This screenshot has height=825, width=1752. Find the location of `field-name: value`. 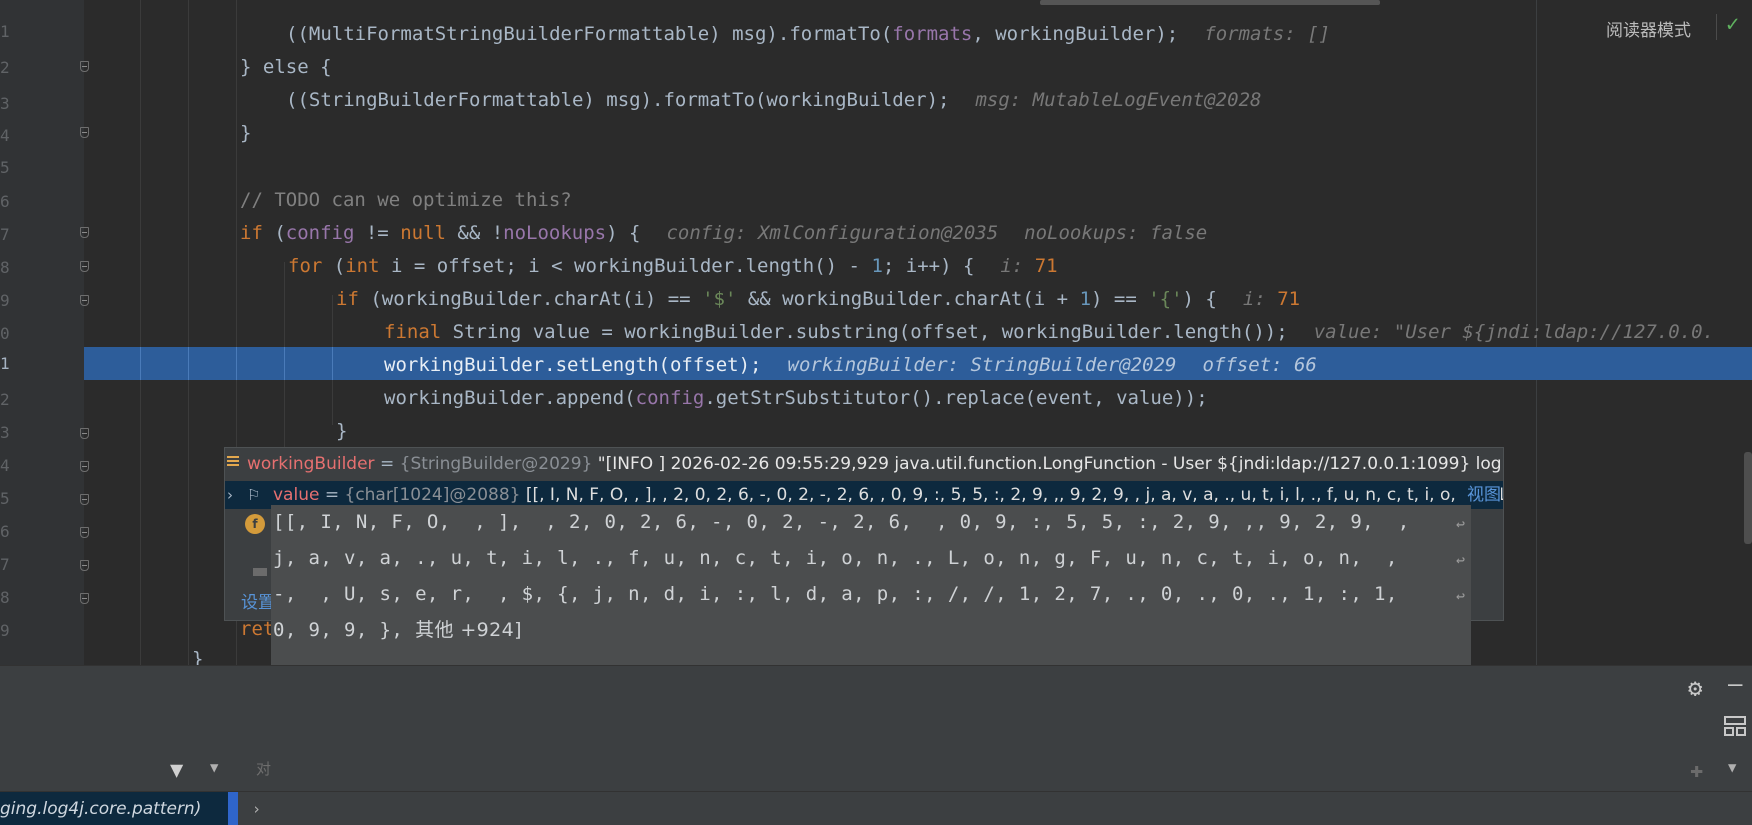

field-name: value is located at coordinates (296, 495).